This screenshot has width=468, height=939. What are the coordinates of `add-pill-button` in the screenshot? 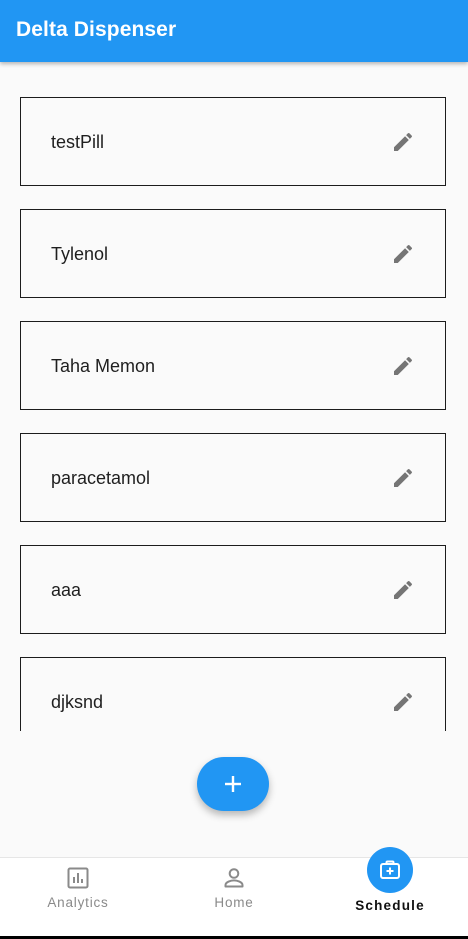 It's located at (233, 784).